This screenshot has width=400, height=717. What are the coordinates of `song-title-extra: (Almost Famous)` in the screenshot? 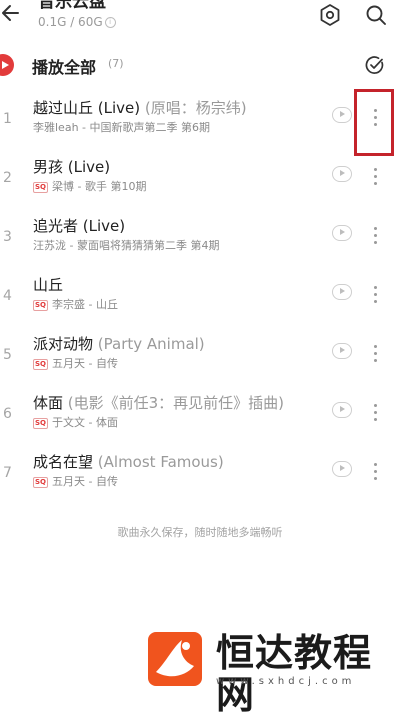 It's located at (158, 462).